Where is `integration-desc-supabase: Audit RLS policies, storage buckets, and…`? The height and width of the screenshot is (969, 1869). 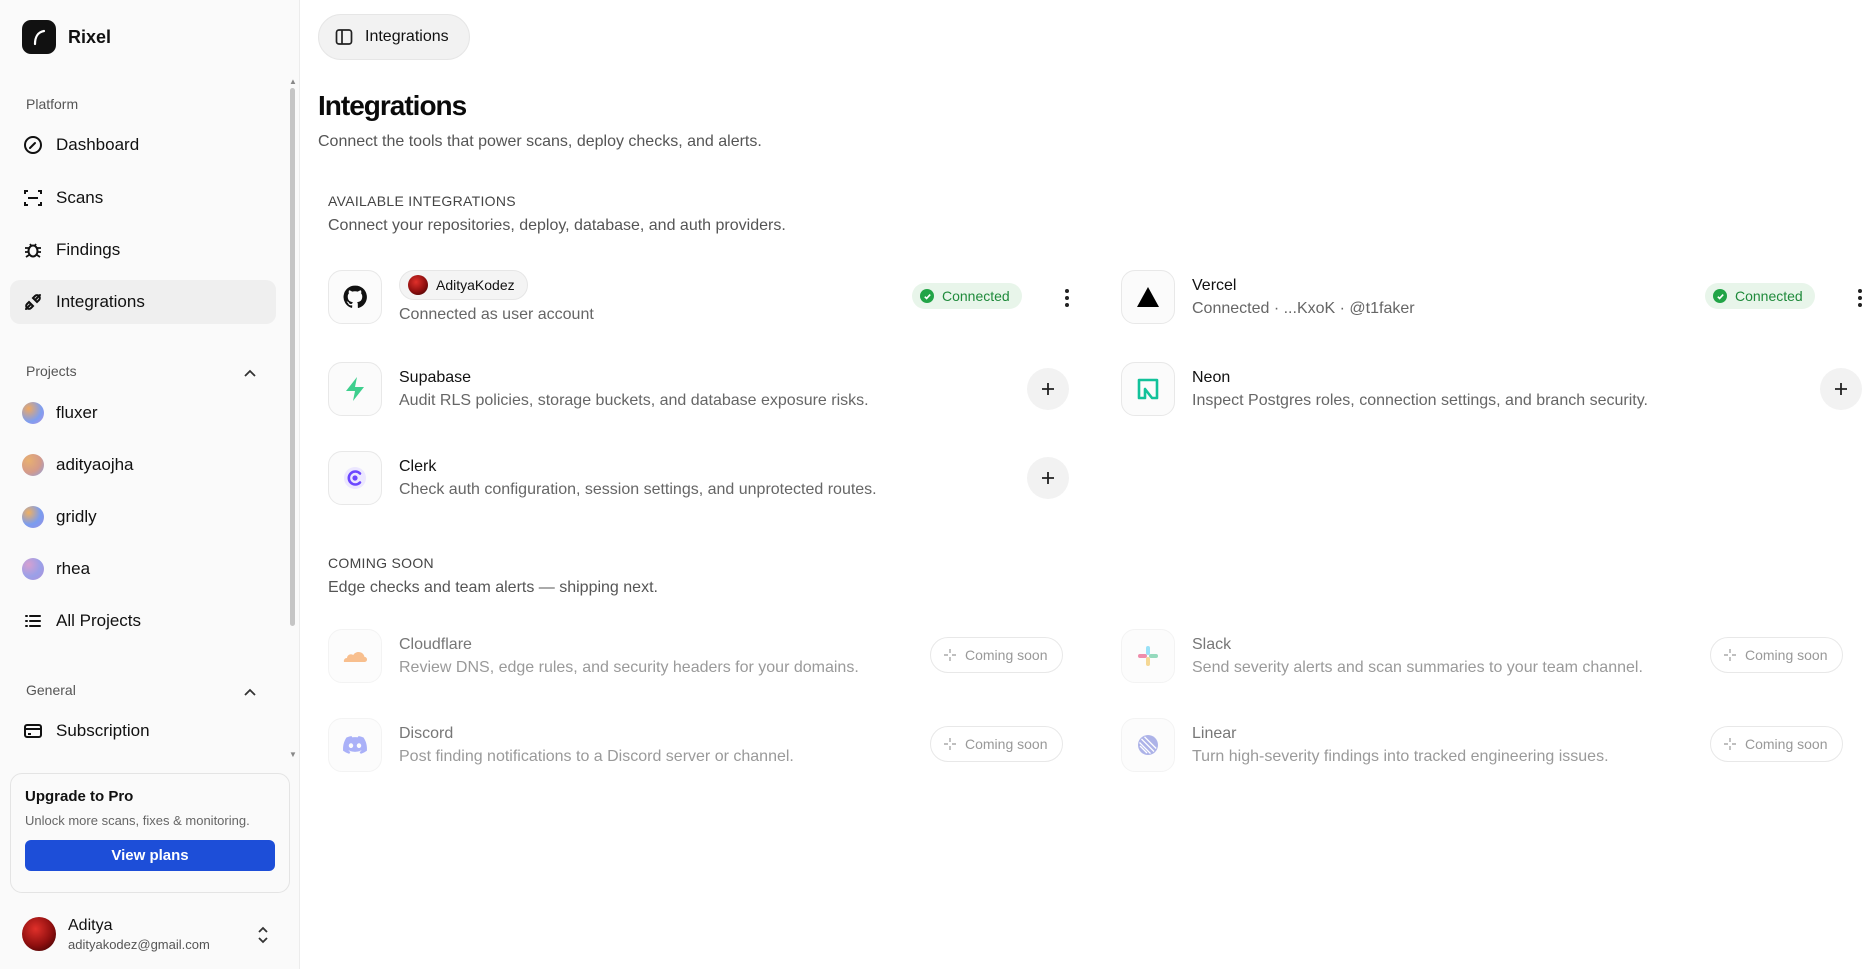 integration-desc-supabase: Audit RLS policies, storage buckets, and… is located at coordinates (634, 400).